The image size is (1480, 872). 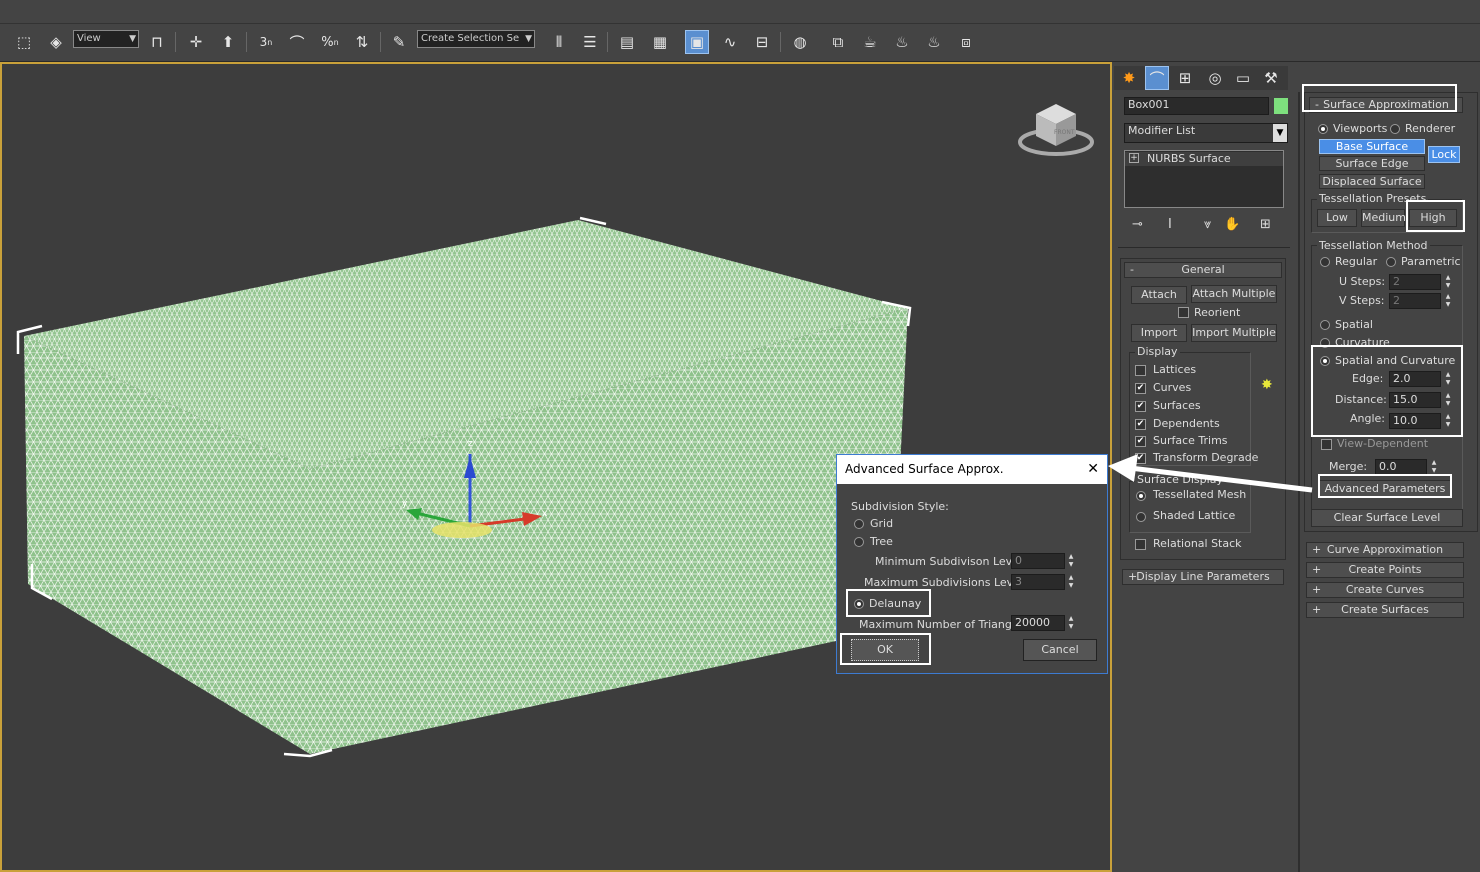 I want to click on relational-stack-checkbox, so click(x=1140, y=544).